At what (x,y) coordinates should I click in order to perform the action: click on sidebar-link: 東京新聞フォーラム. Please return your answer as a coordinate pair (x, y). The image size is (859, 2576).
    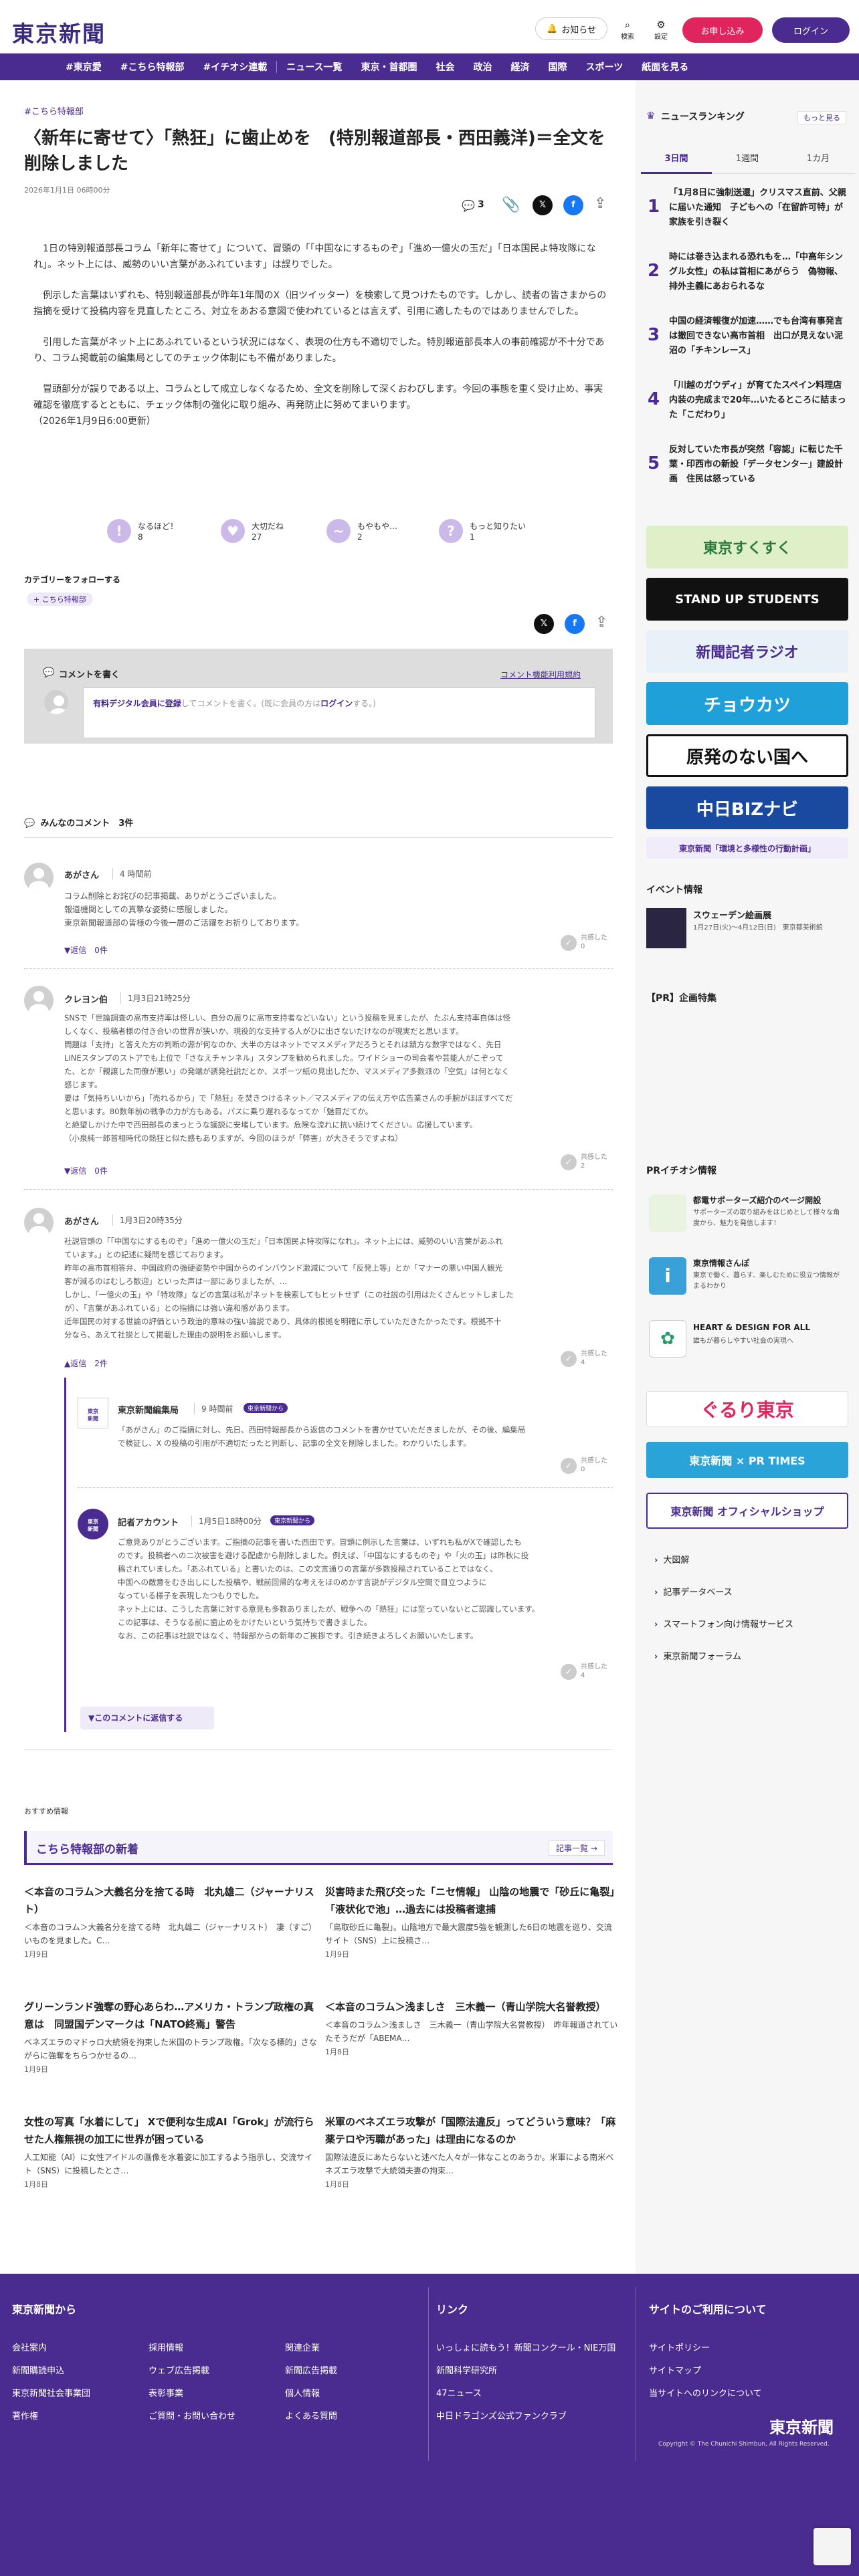
    Looking at the image, I should click on (698, 1655).